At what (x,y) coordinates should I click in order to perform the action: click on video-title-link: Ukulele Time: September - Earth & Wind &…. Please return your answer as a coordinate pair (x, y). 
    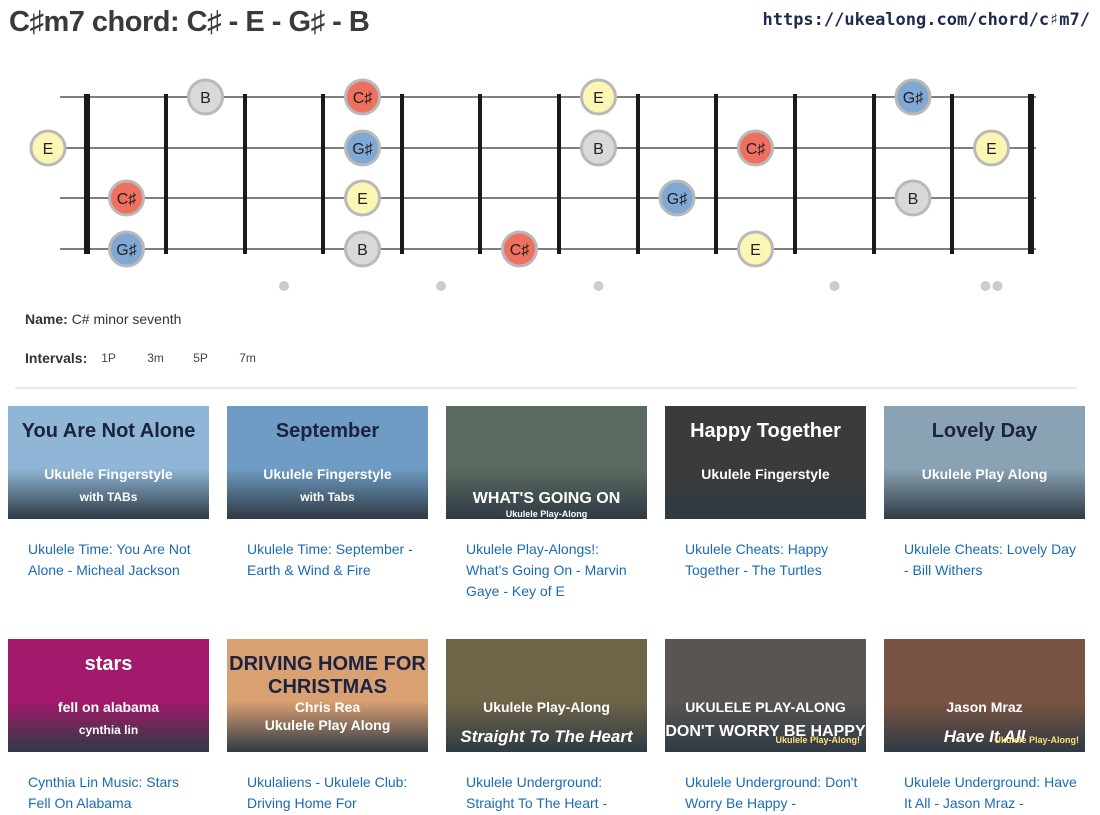
    Looking at the image, I should click on (327, 560).